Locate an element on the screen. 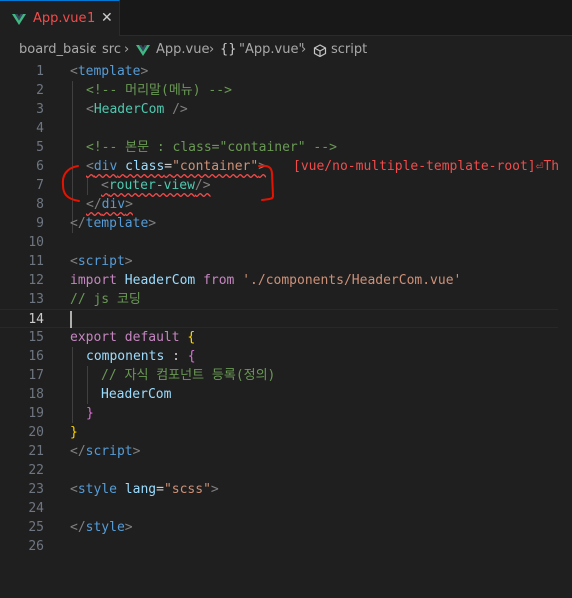 Image resolution: width=572 pixels, height=598 pixels. text-cursor is located at coordinates (71, 319).